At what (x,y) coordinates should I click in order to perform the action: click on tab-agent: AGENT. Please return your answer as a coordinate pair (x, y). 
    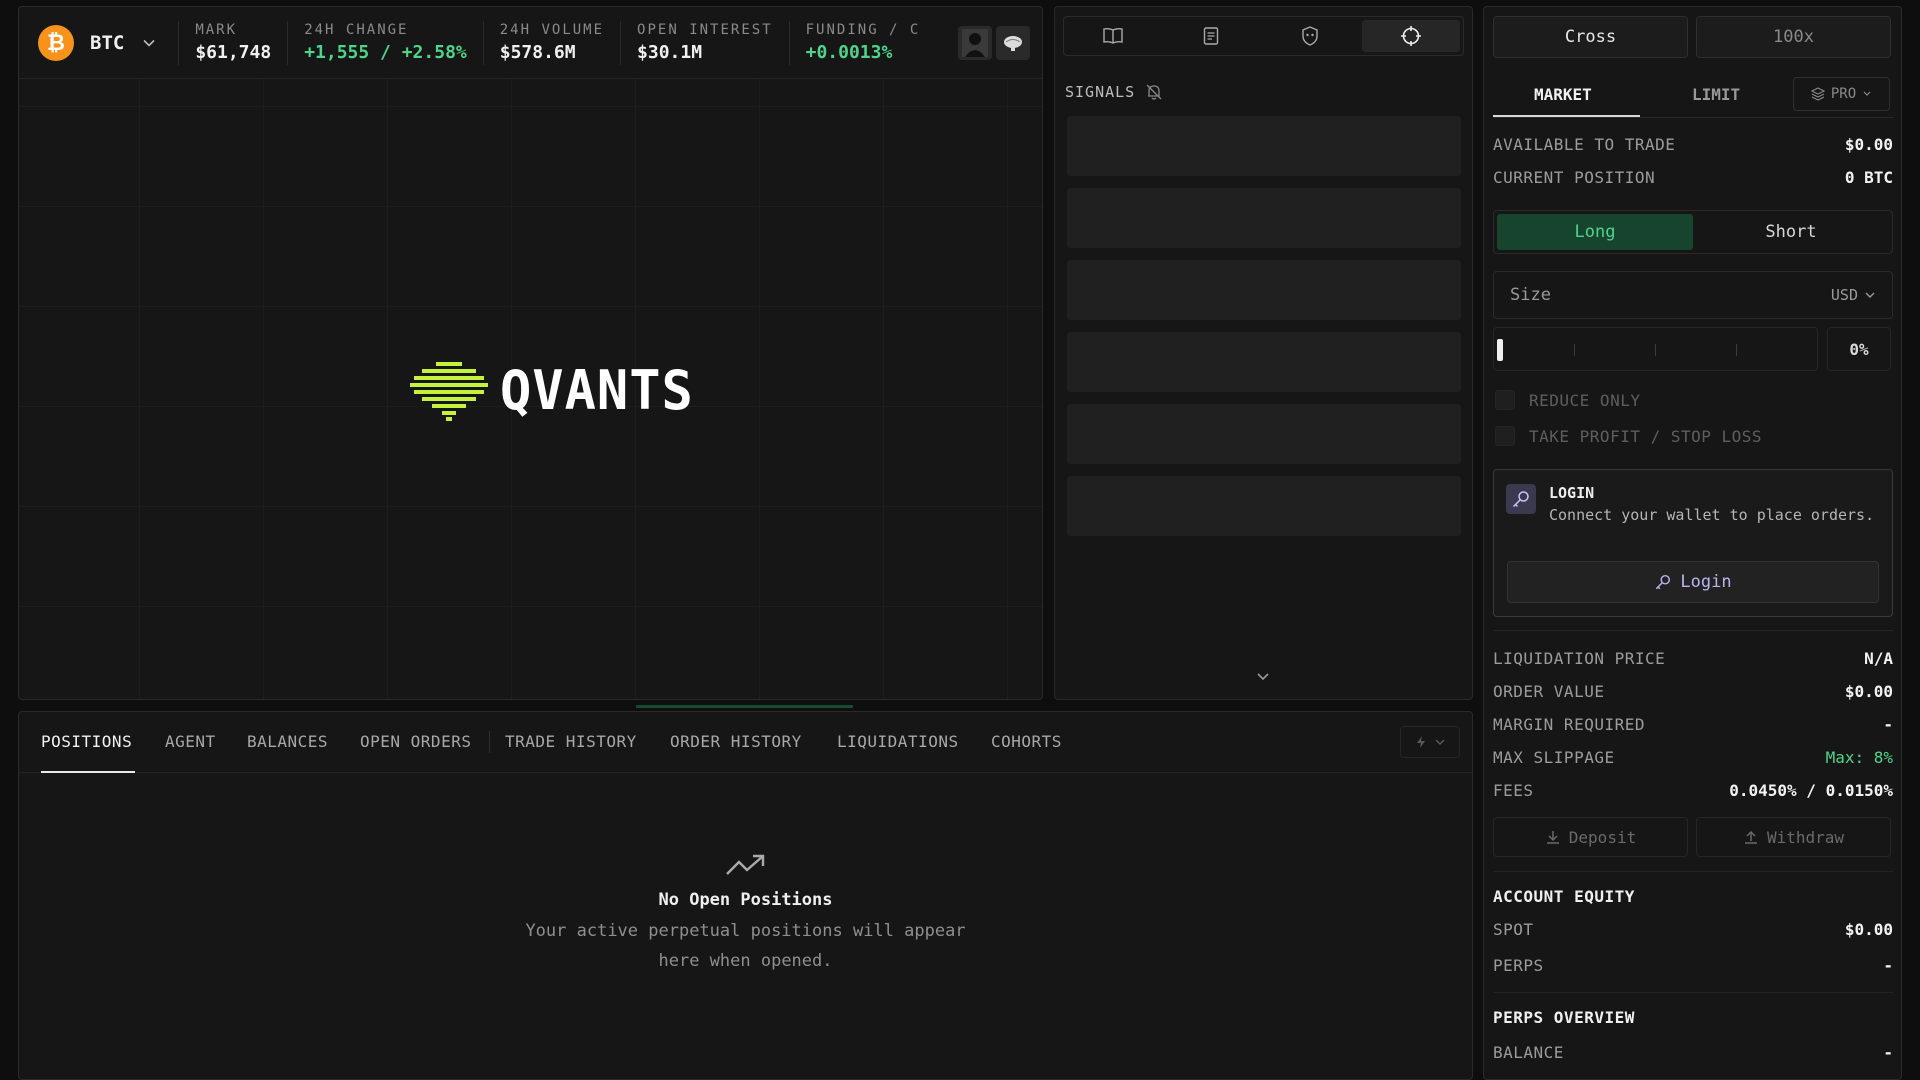
    Looking at the image, I should click on (190, 741).